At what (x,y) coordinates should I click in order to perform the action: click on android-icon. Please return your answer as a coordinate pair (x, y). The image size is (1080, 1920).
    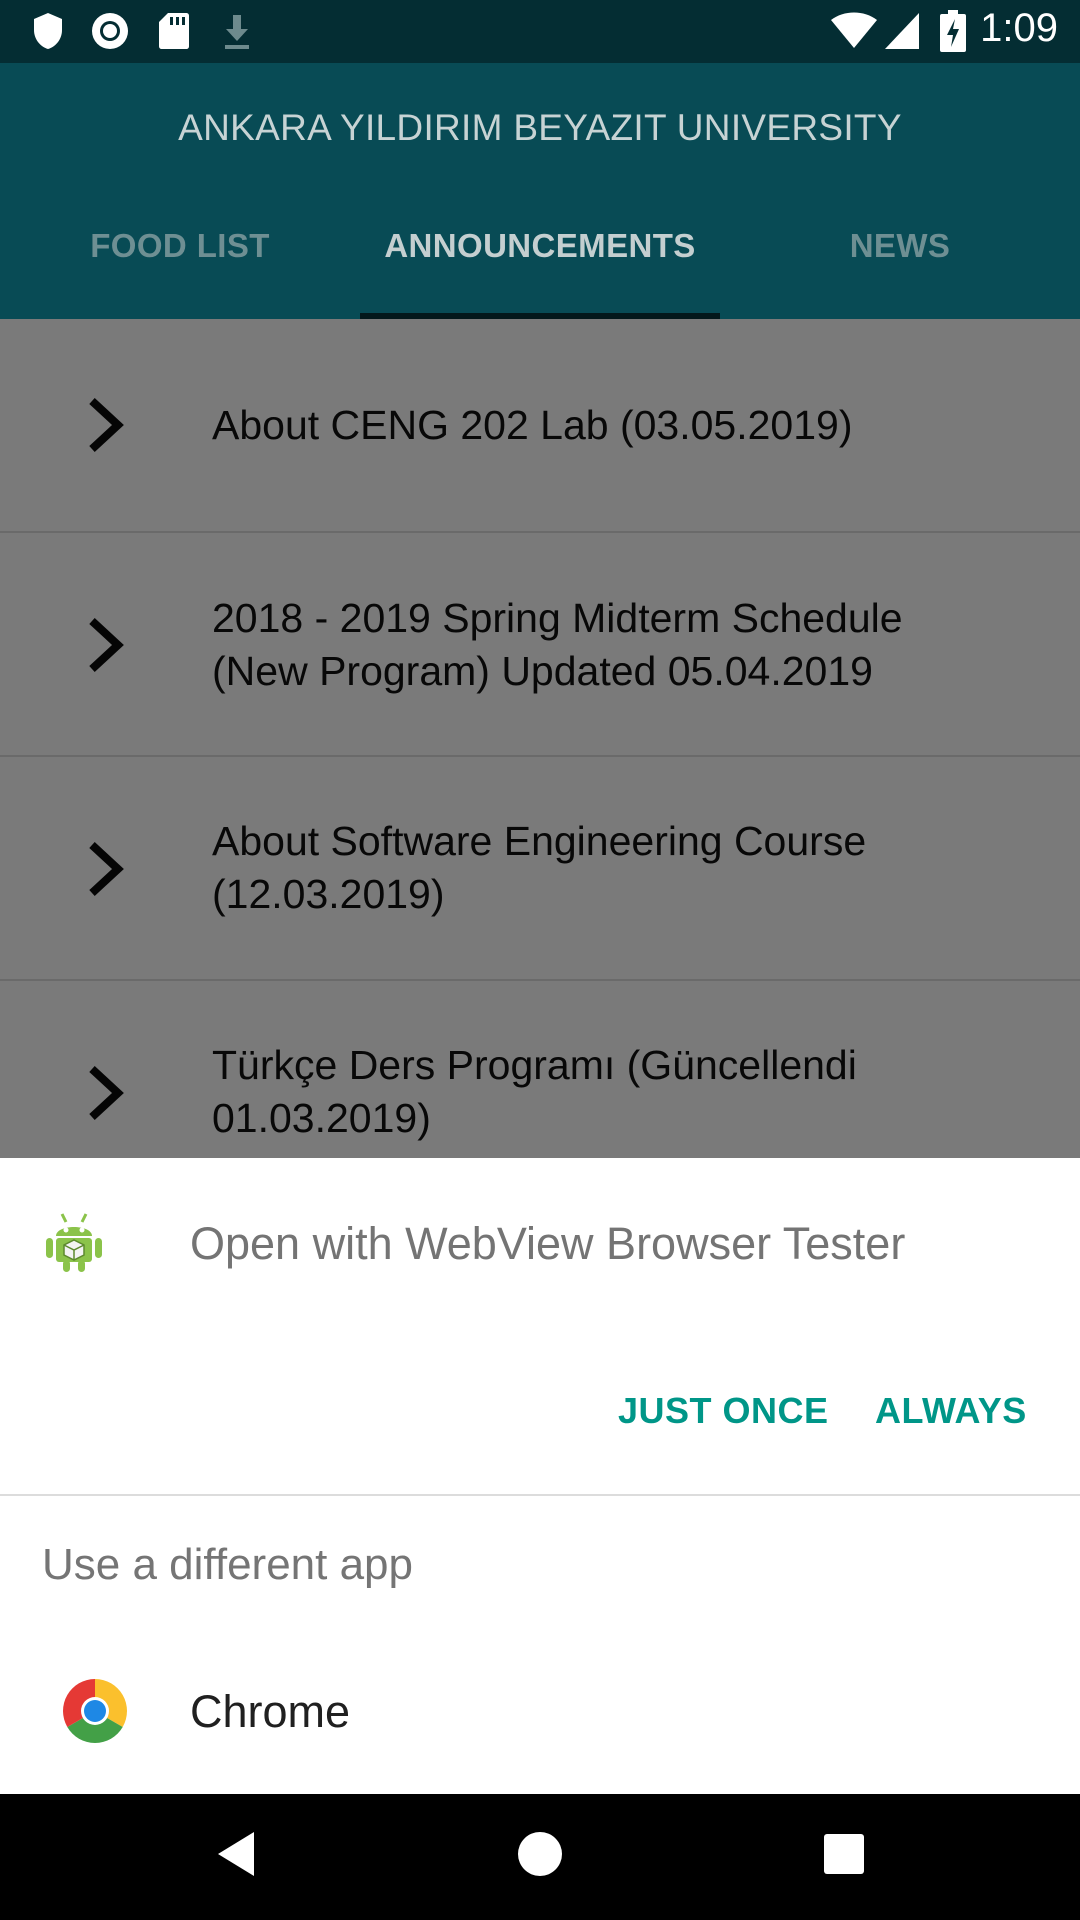
    Looking at the image, I should click on (74, 1242).